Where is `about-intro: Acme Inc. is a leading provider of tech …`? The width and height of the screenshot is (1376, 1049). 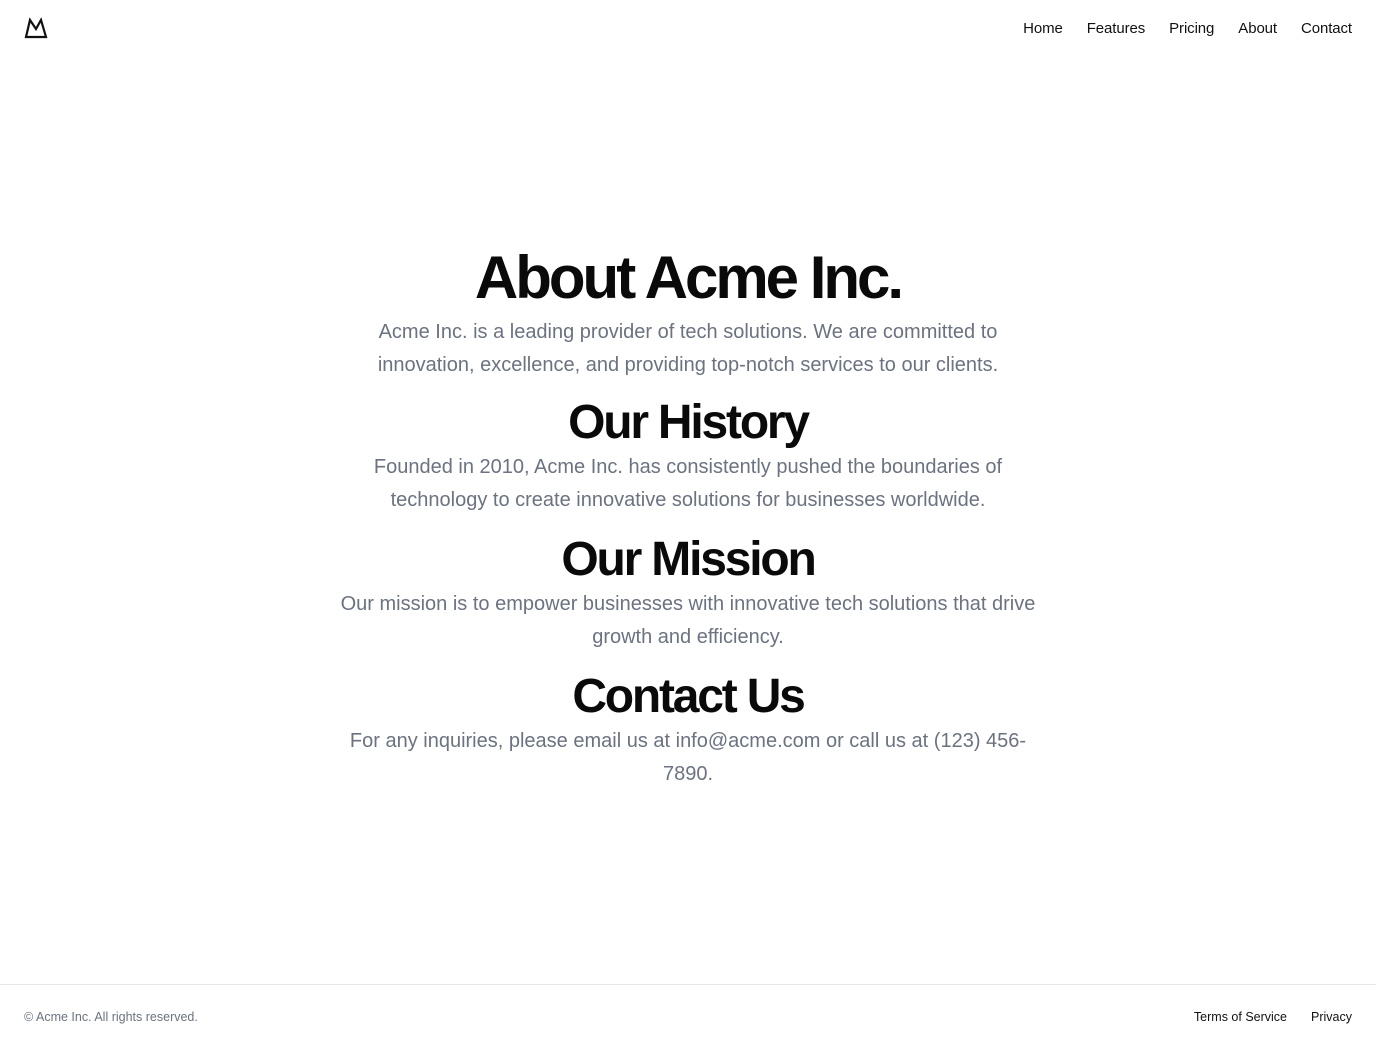 about-intro: Acme Inc. is a leading provider of tech … is located at coordinates (688, 348).